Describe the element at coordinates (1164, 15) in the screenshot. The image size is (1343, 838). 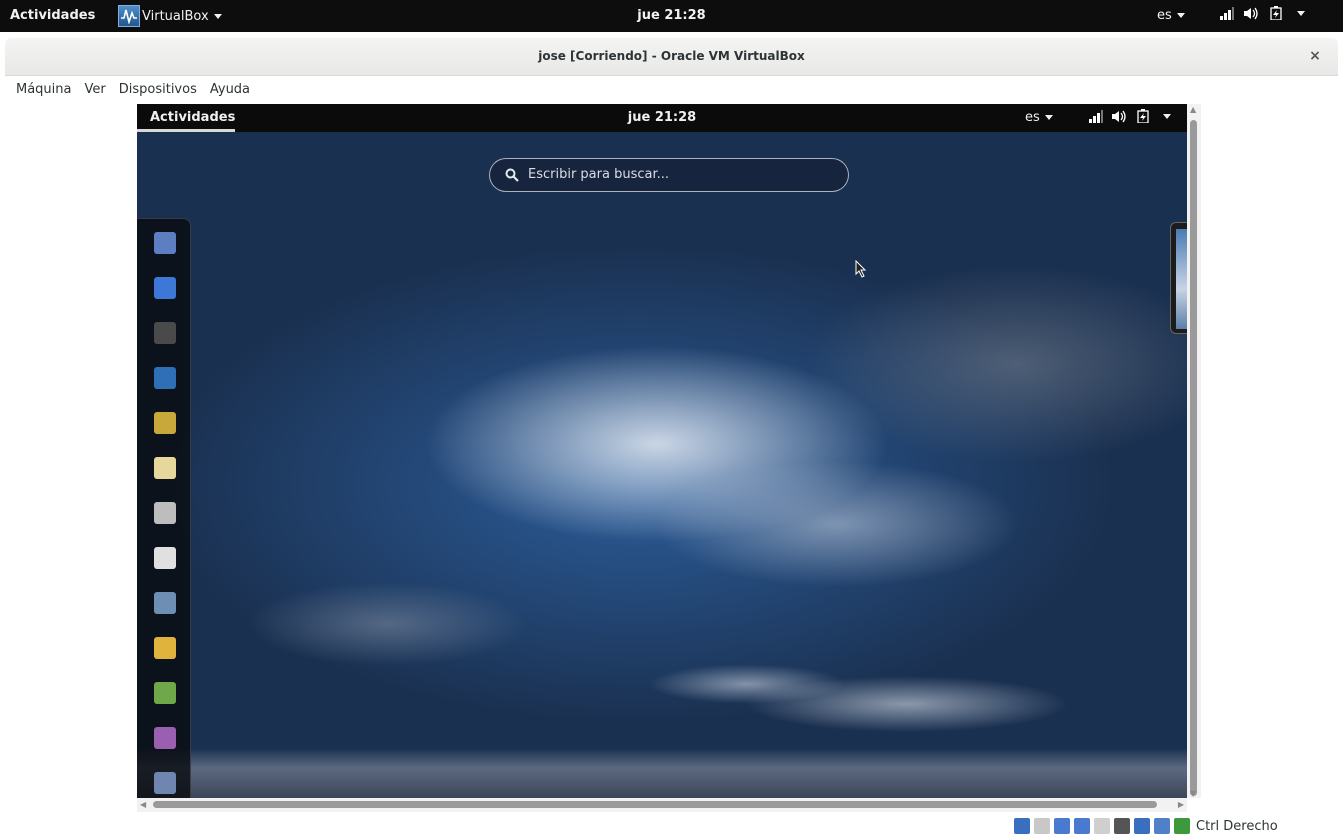
I see `host-language-label: es` at that location.